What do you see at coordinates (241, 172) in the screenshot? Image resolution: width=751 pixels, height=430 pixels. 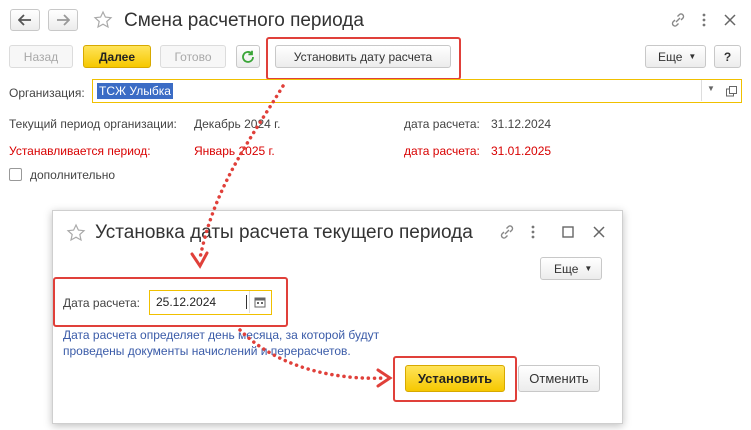 I see `arrow-to-dialog` at bounding box center [241, 172].